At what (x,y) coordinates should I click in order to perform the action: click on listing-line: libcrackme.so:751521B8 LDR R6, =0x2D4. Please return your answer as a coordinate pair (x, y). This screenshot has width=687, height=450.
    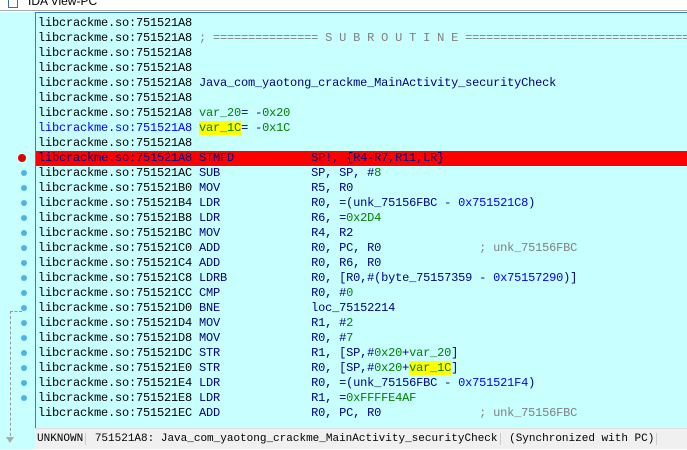
    Looking at the image, I should click on (361, 218).